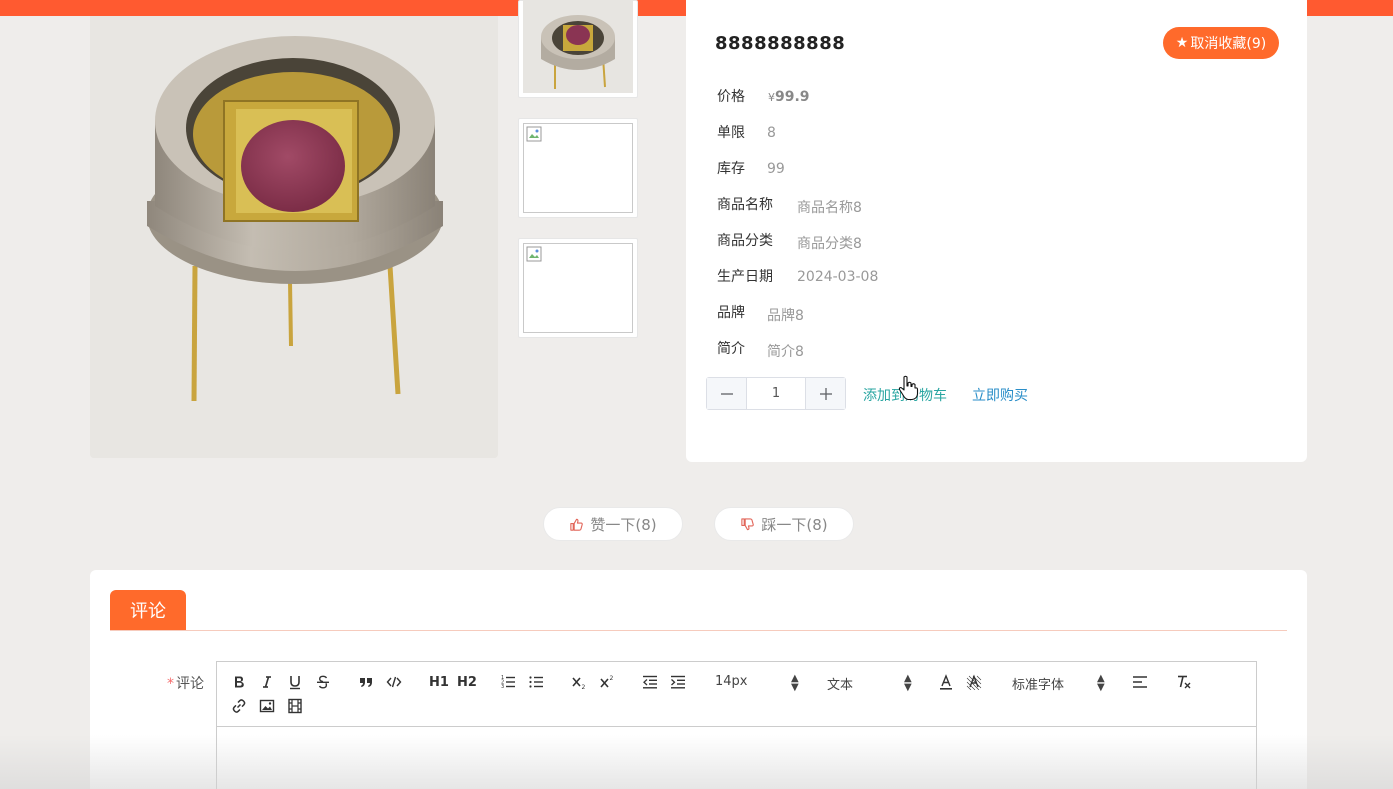  I want to click on production-date-label: 生产日期, so click(745, 277).